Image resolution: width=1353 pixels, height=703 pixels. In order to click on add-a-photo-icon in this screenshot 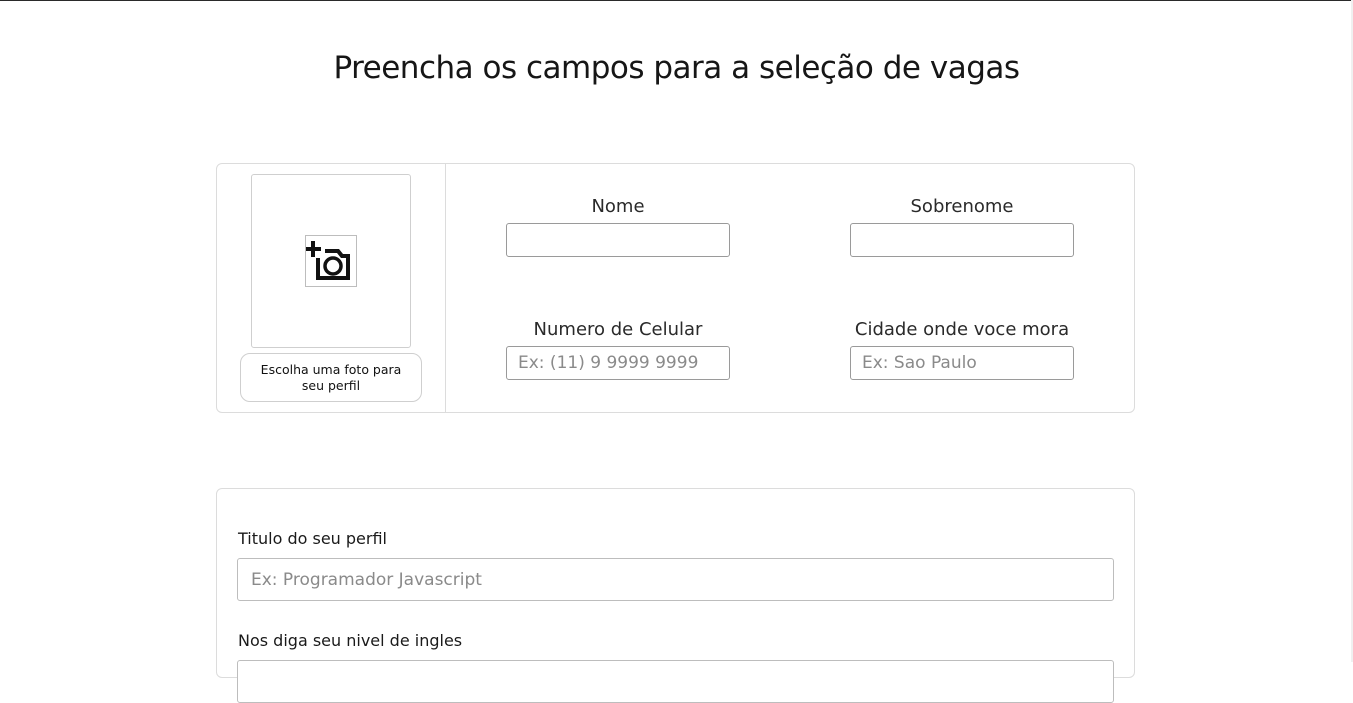, I will do `click(331, 261)`.